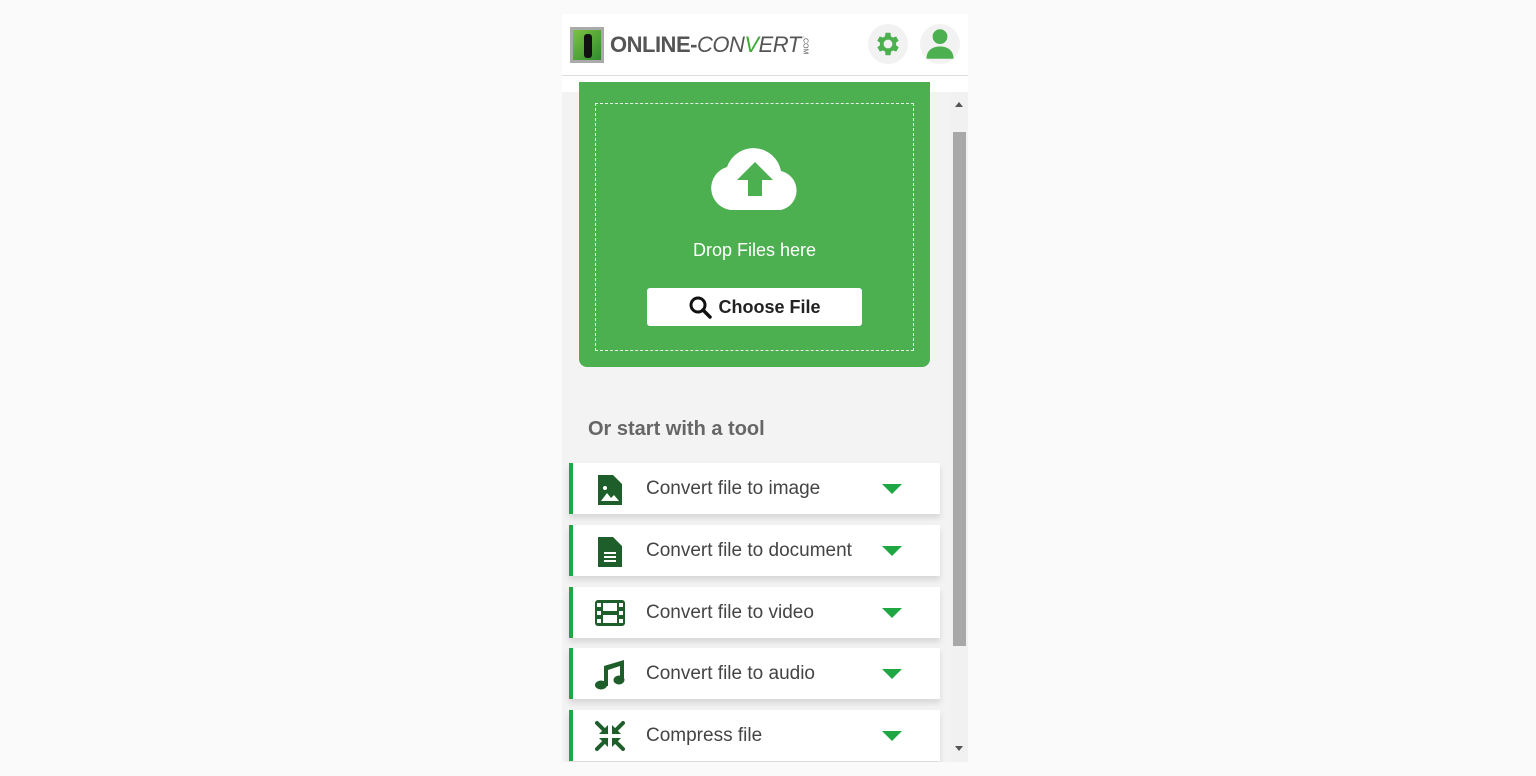  Describe the element at coordinates (769, 306) in the screenshot. I see `choose-file-label: Choose File` at that location.